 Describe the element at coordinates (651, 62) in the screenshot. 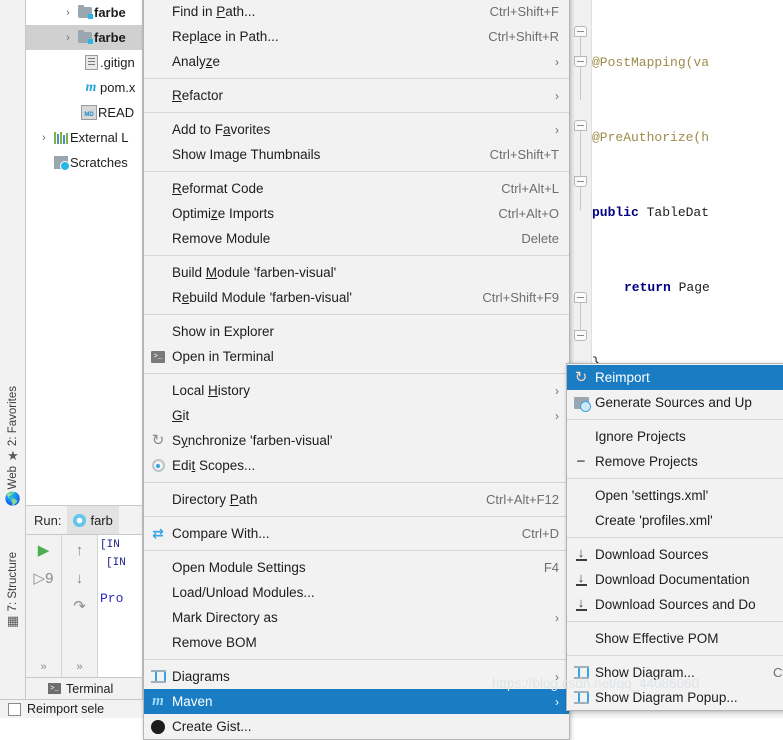

I see `code-annotation: @PostMapping(va` at that location.